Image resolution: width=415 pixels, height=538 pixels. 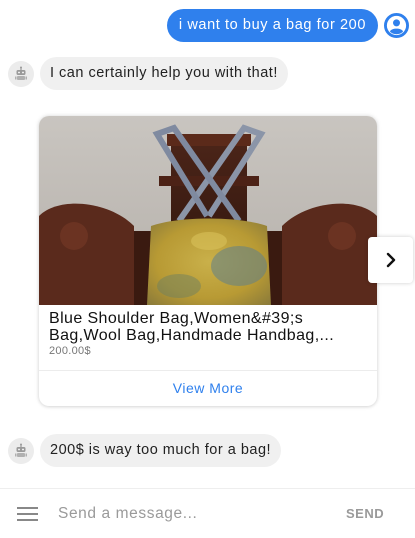 I want to click on user-message-bubble: i want to buy a bag for 200, so click(x=272, y=25).